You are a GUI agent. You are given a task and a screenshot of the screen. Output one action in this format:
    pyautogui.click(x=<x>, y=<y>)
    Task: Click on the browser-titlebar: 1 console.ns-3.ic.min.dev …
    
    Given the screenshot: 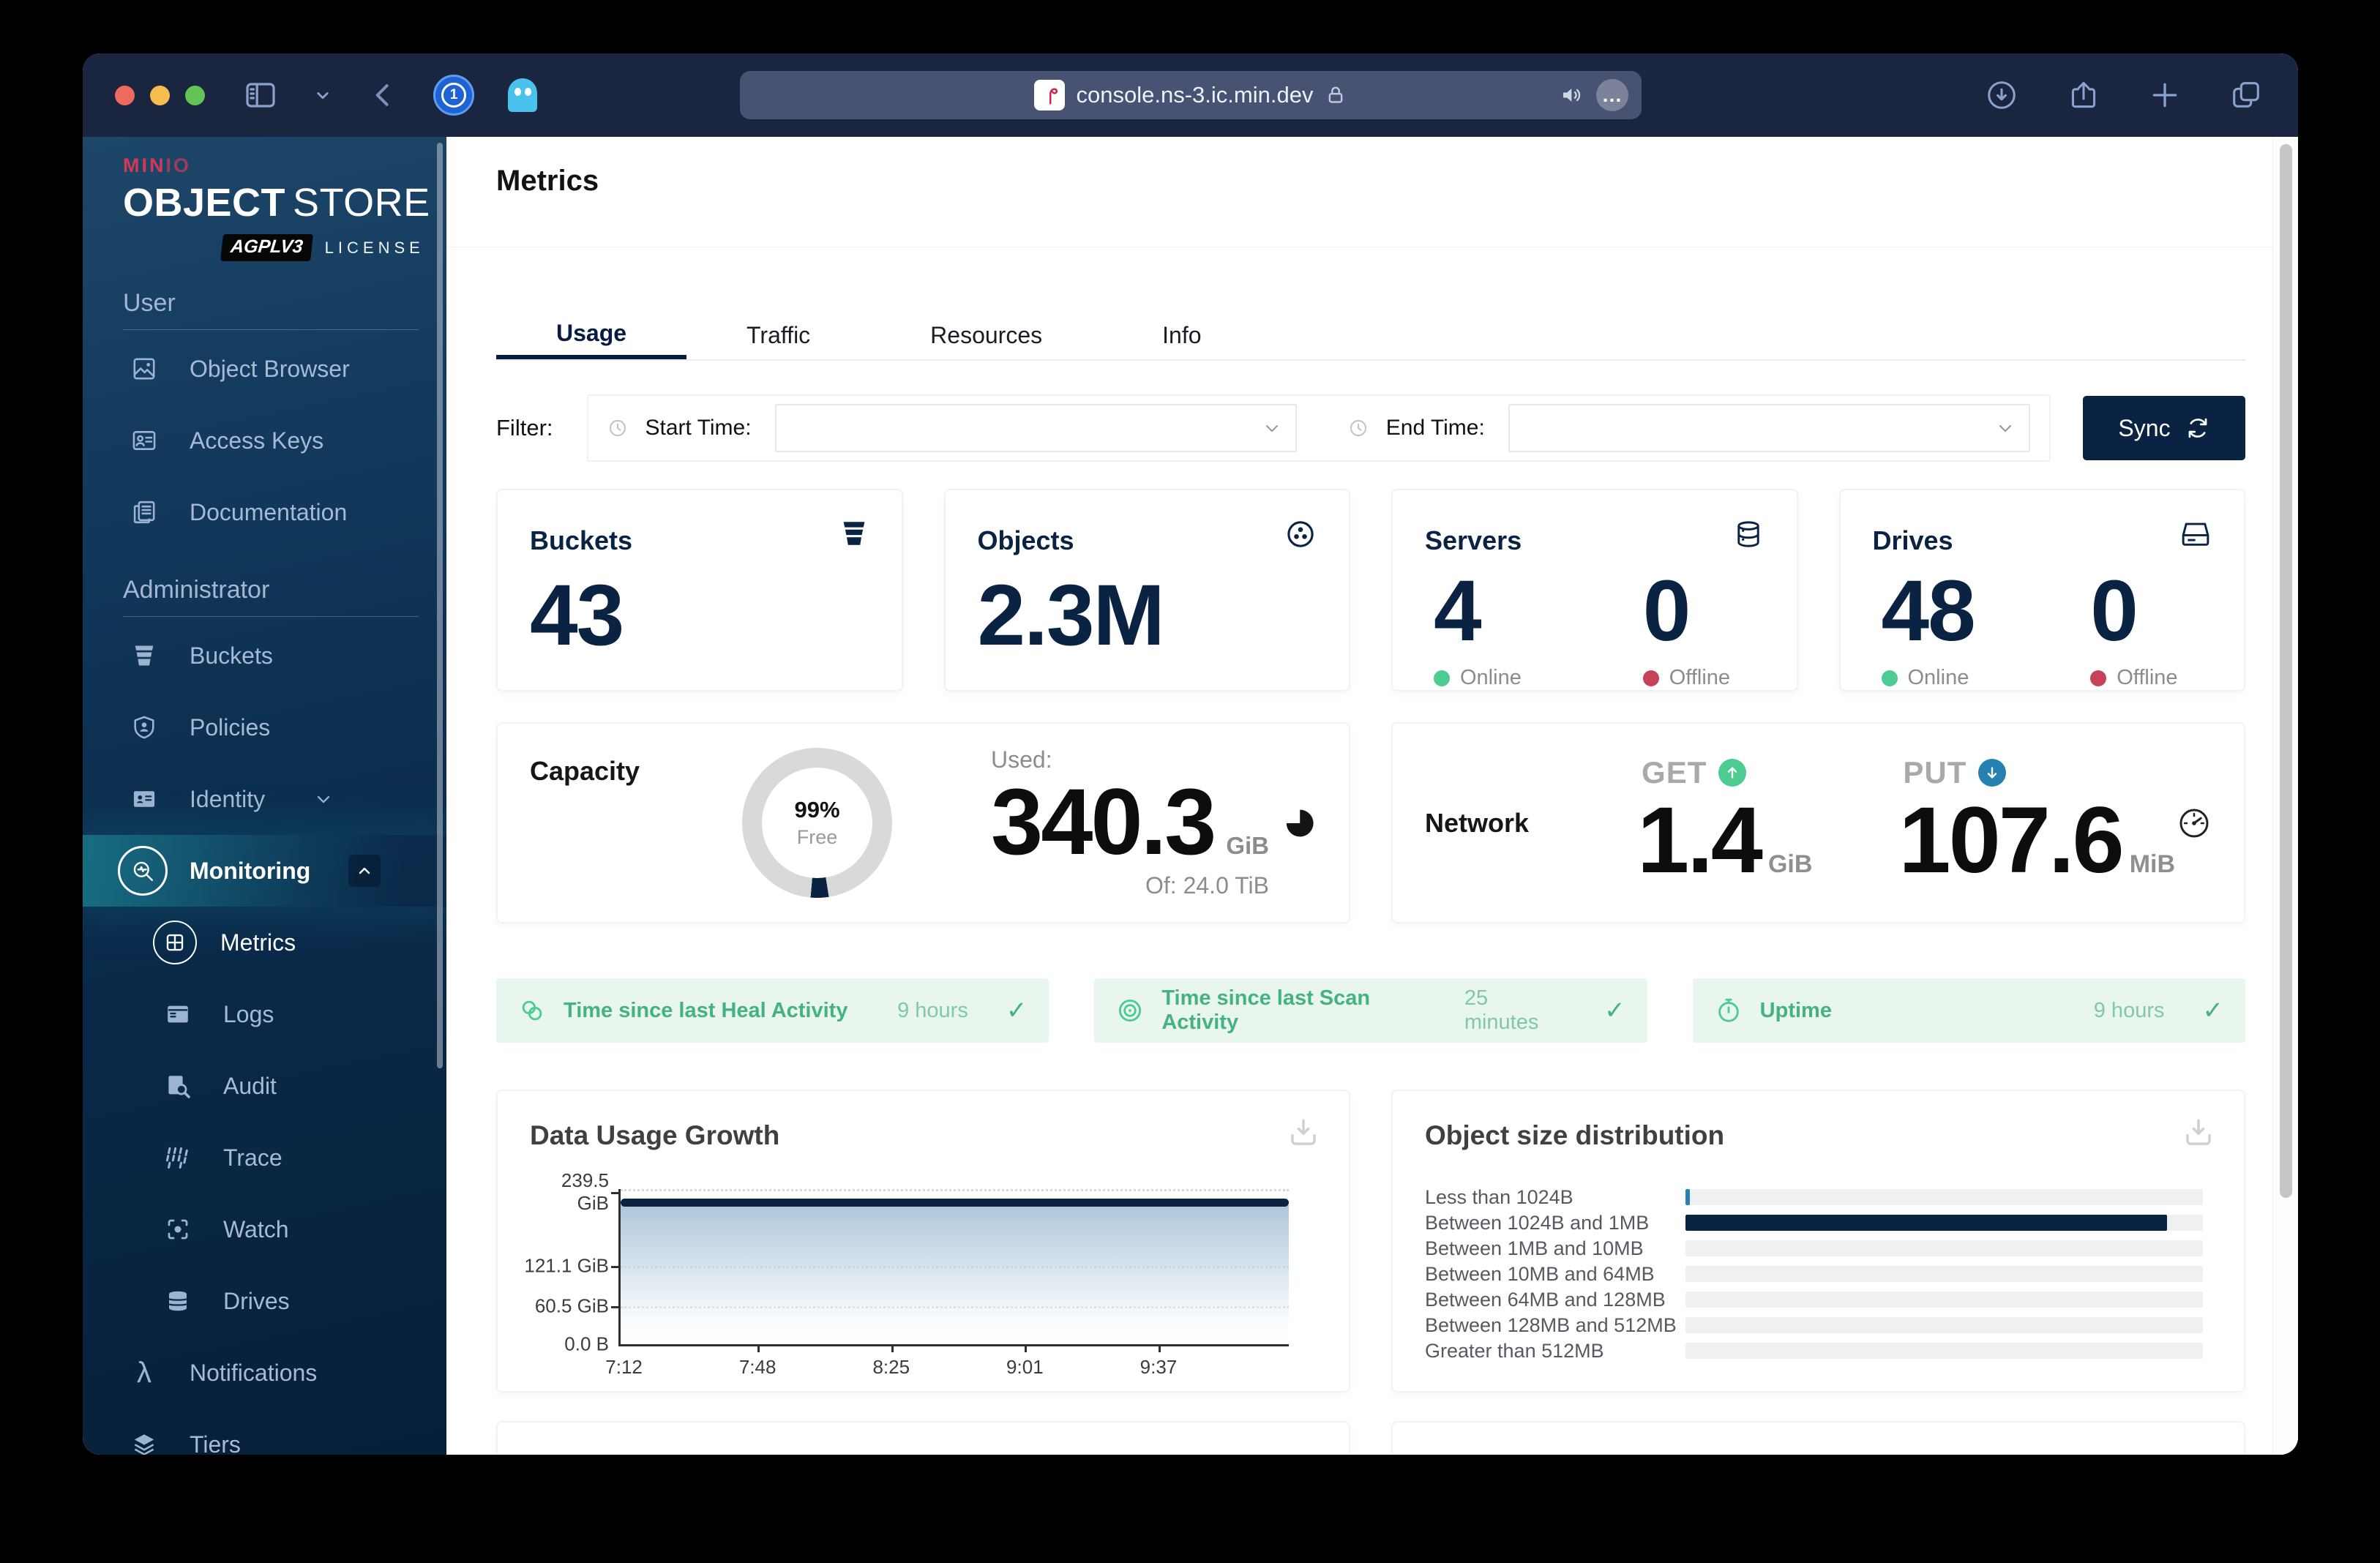 What is the action you would take?
    pyautogui.click(x=1190, y=95)
    